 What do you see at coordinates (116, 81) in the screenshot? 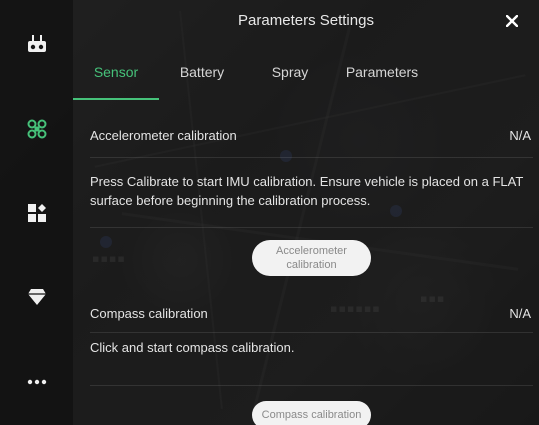
I see `tab-sensor: Sensor` at bounding box center [116, 81].